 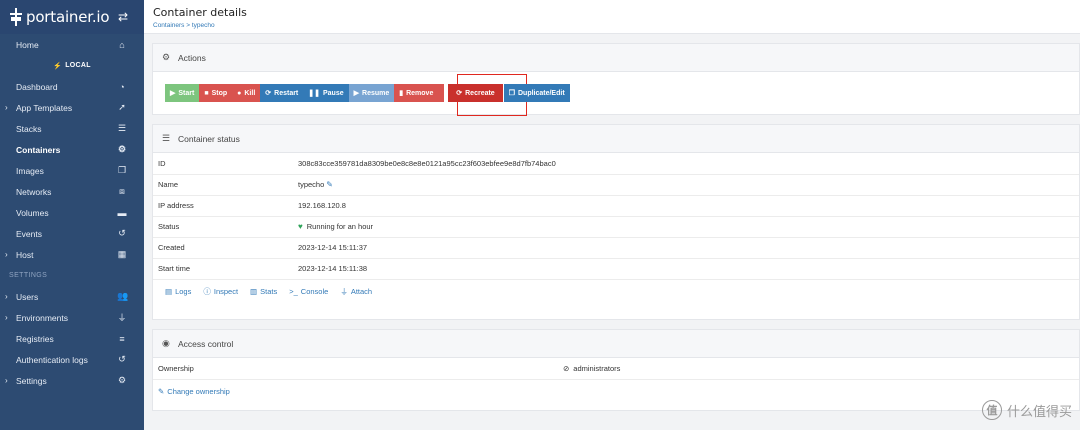 What do you see at coordinates (72, 296) in the screenshot?
I see `sidebar-item-users: › Users 👥` at bounding box center [72, 296].